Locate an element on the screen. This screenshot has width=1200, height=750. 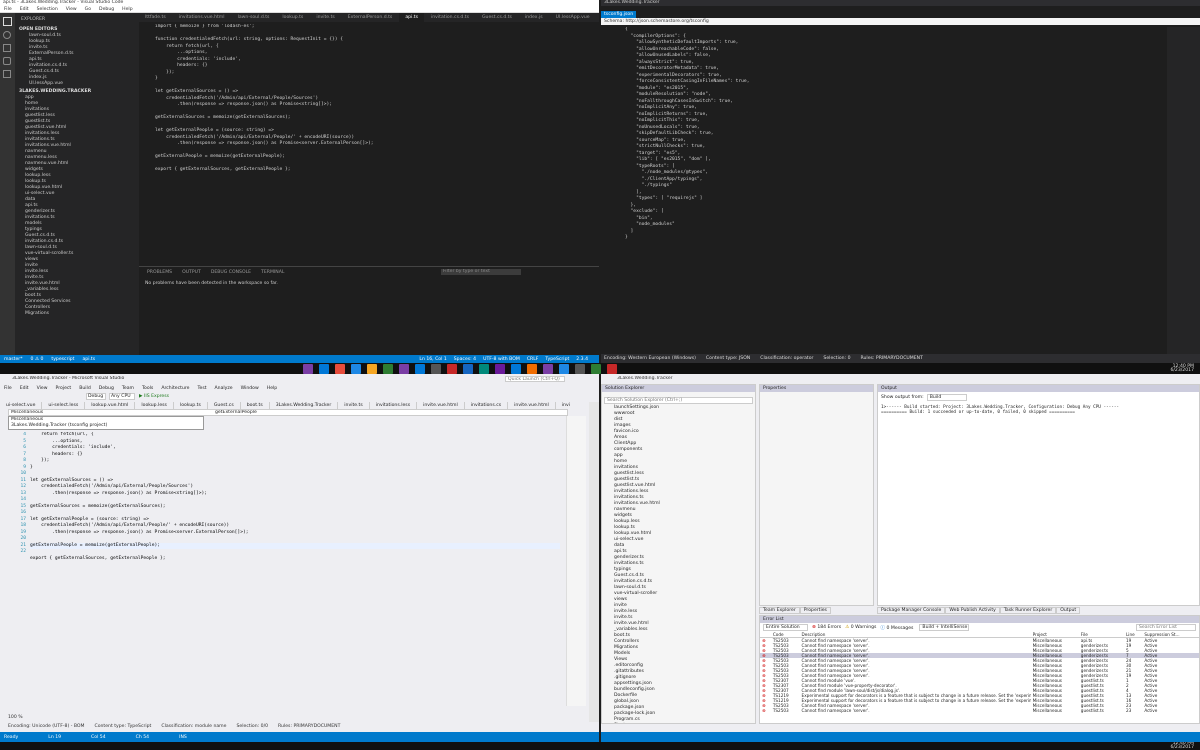
source-control-icon is located at coordinates (7, 48).